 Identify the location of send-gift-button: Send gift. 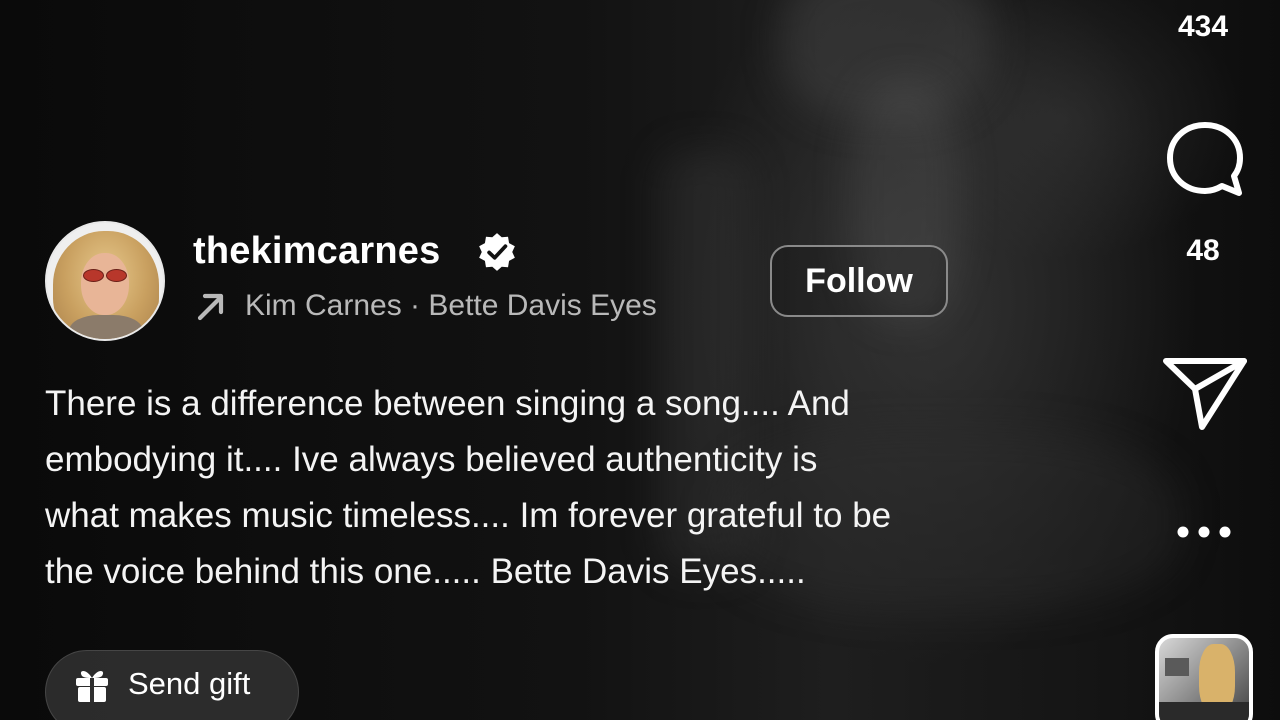
(172, 685).